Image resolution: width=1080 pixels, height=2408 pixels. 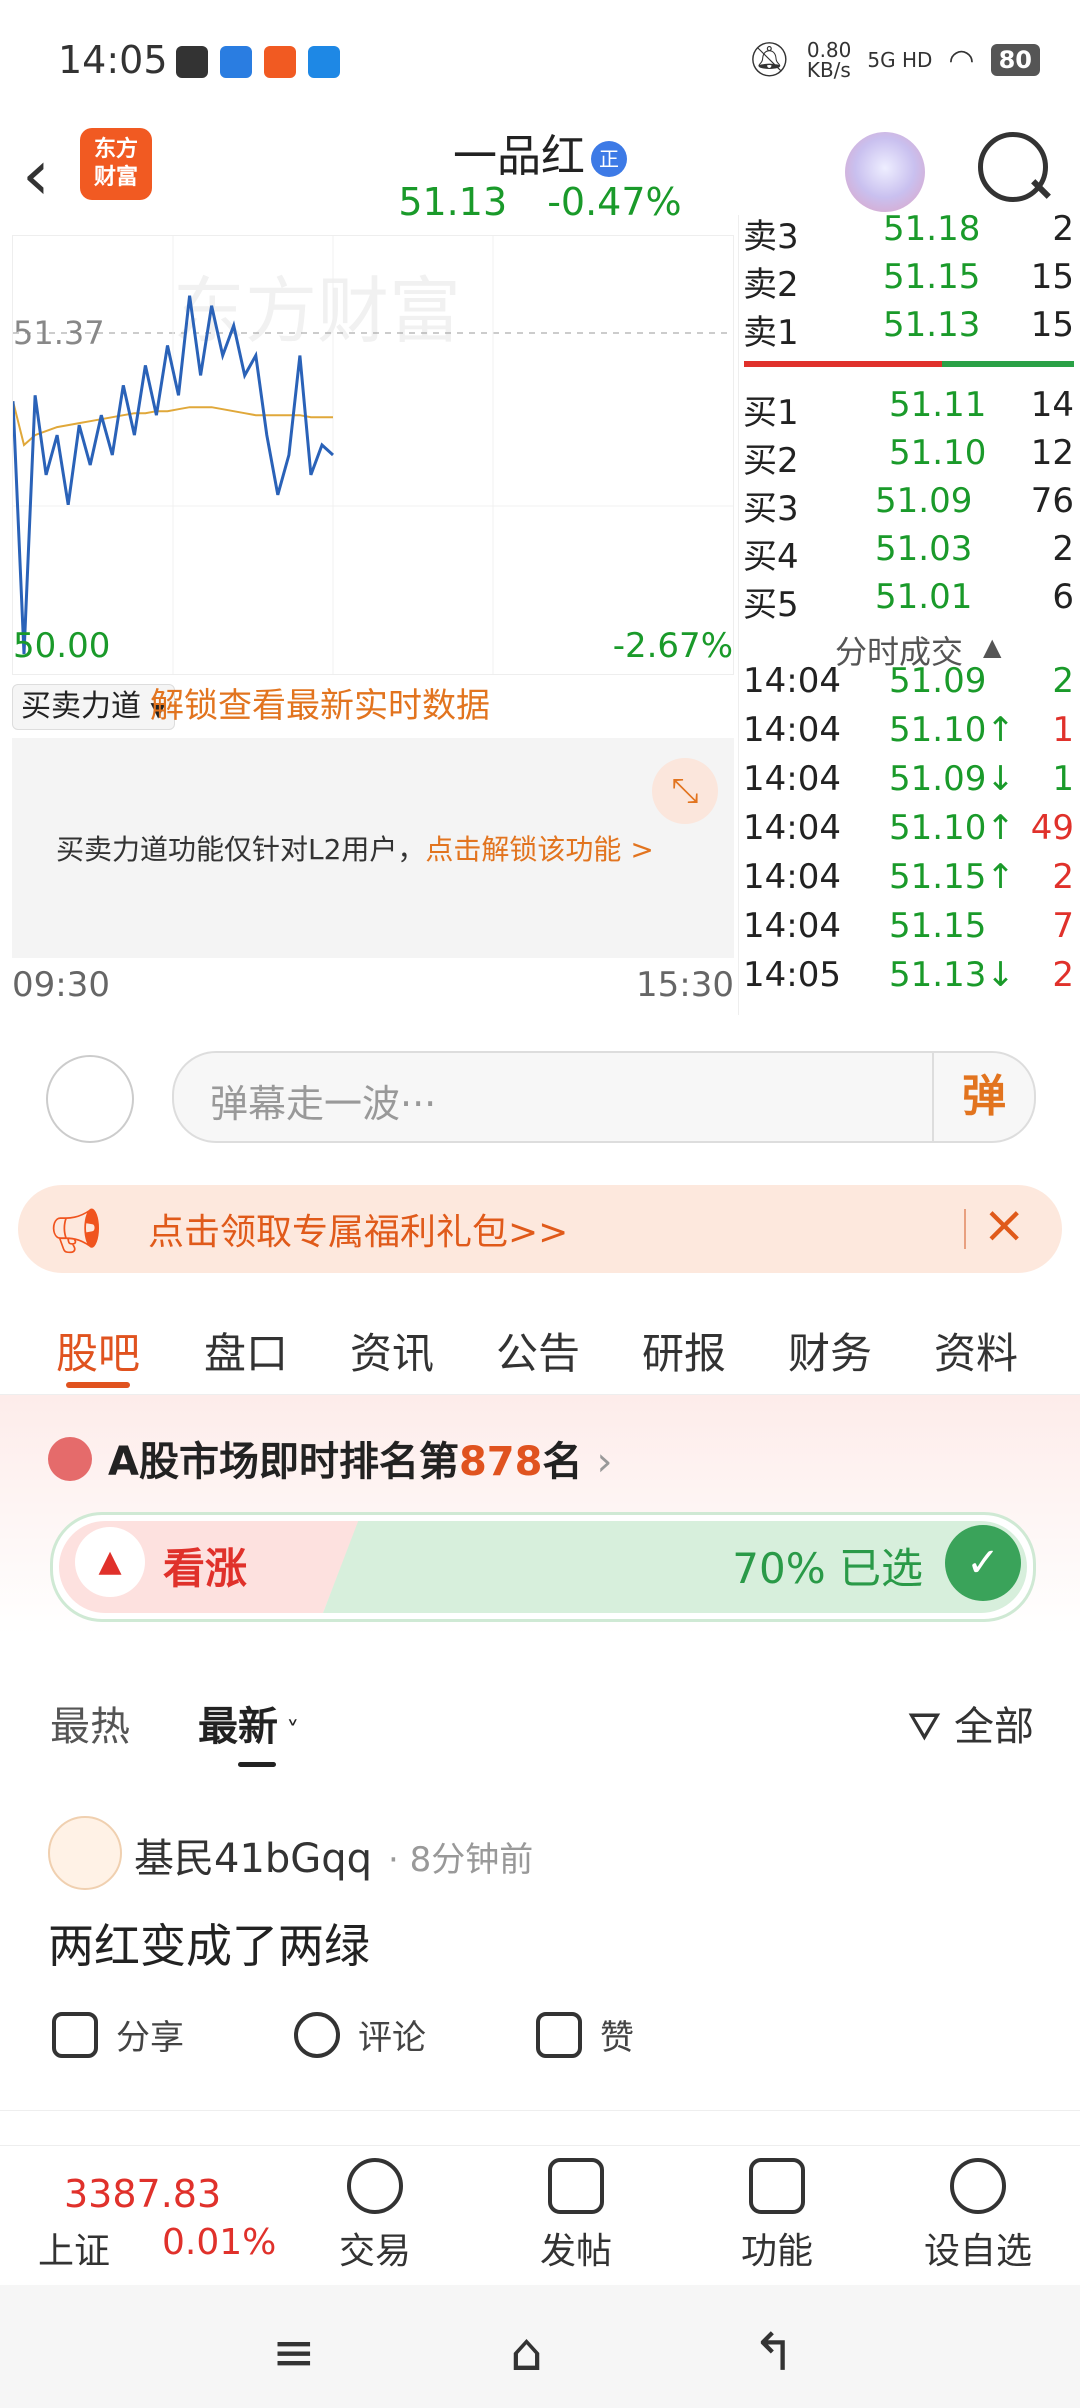 I want to click on axis-end-time: 15:30, so click(x=685, y=985).